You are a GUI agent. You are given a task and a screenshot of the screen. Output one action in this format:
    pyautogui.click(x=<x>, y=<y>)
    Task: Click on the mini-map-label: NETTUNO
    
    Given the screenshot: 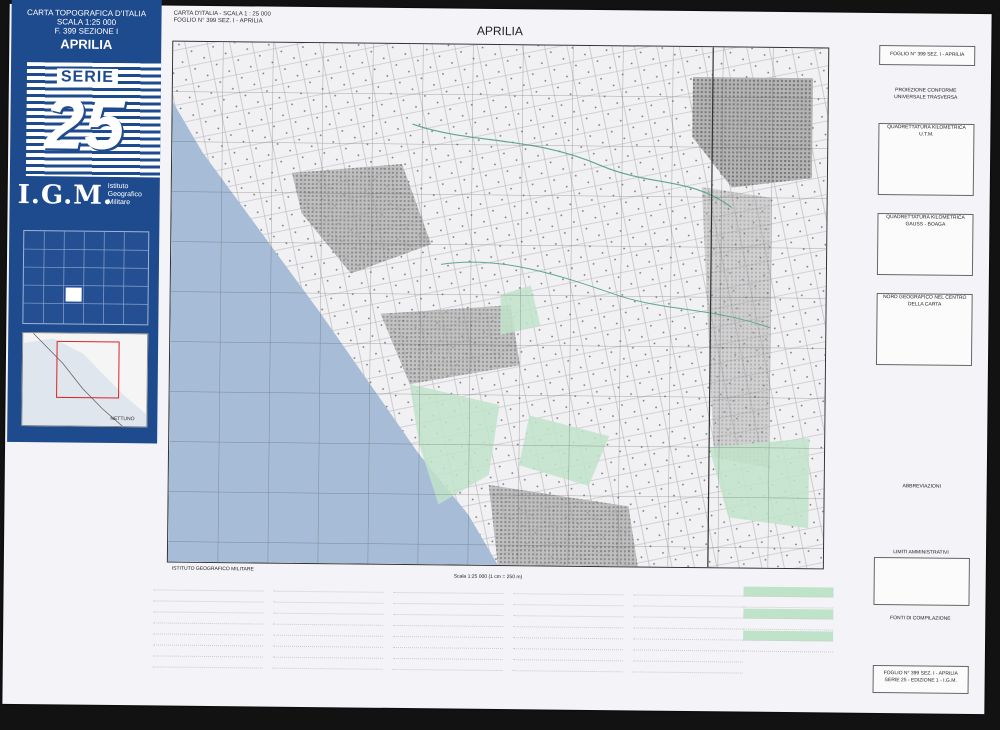 What is the action you would take?
    pyautogui.click(x=122, y=419)
    